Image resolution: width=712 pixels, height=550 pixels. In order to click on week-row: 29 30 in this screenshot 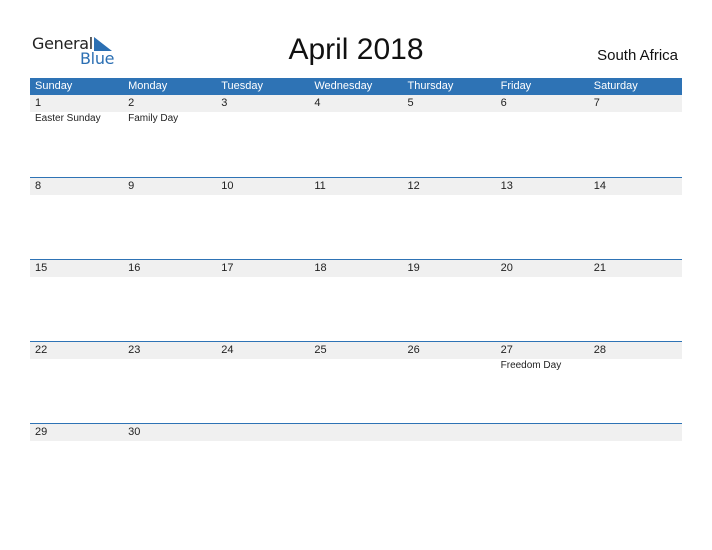, I will do `click(356, 464)`.